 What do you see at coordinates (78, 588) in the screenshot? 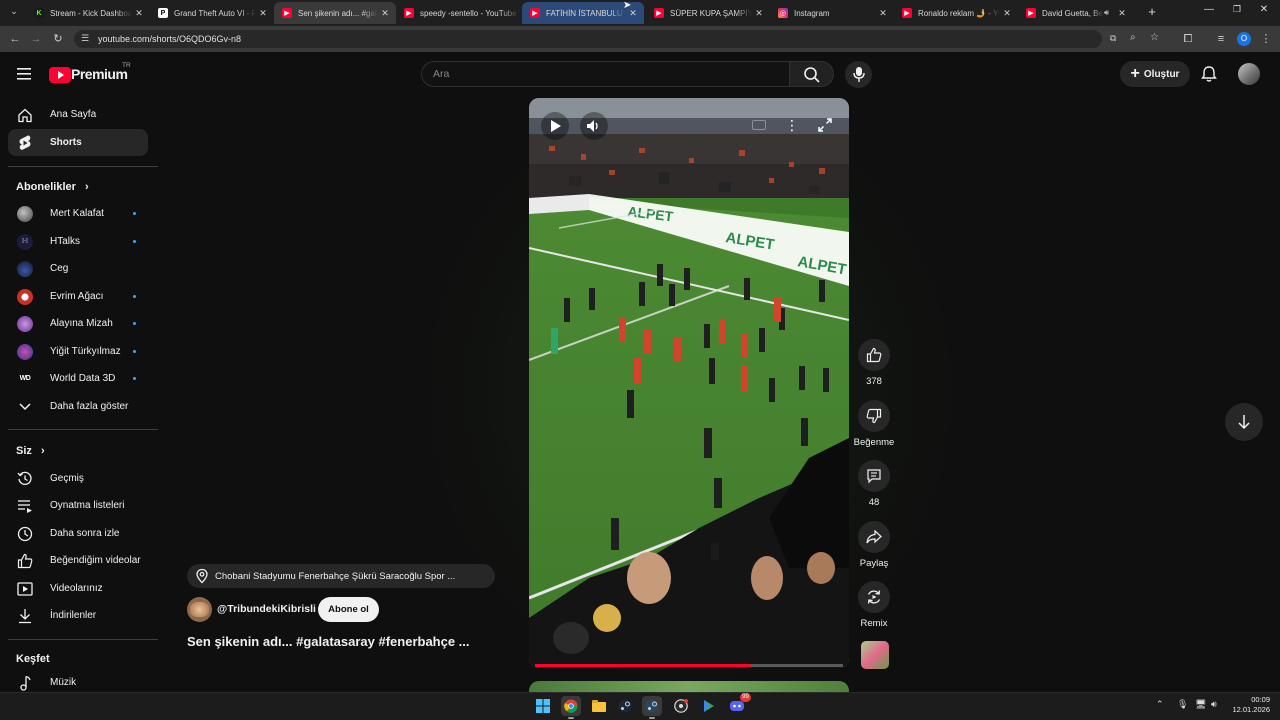
I see `sidebar-item-your-videos: Videolarınız` at bounding box center [78, 588].